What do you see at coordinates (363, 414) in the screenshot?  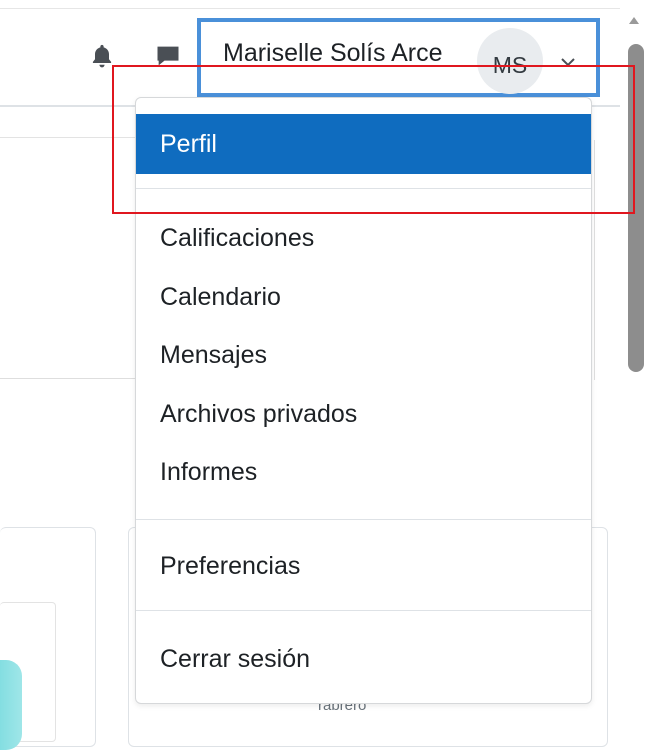 I see `menu-item-archivos-privados: Archivos privados` at bounding box center [363, 414].